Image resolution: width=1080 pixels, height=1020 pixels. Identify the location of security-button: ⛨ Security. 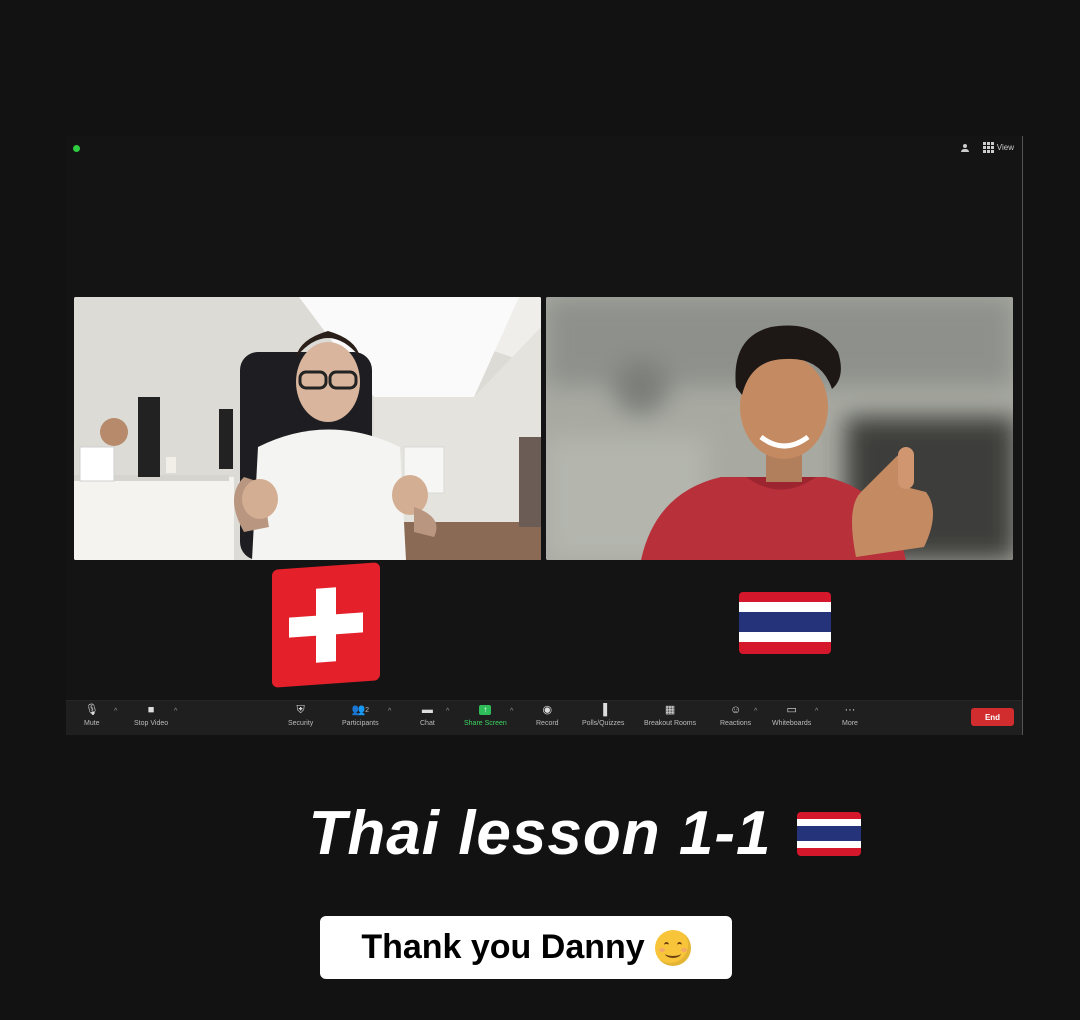
(300, 715).